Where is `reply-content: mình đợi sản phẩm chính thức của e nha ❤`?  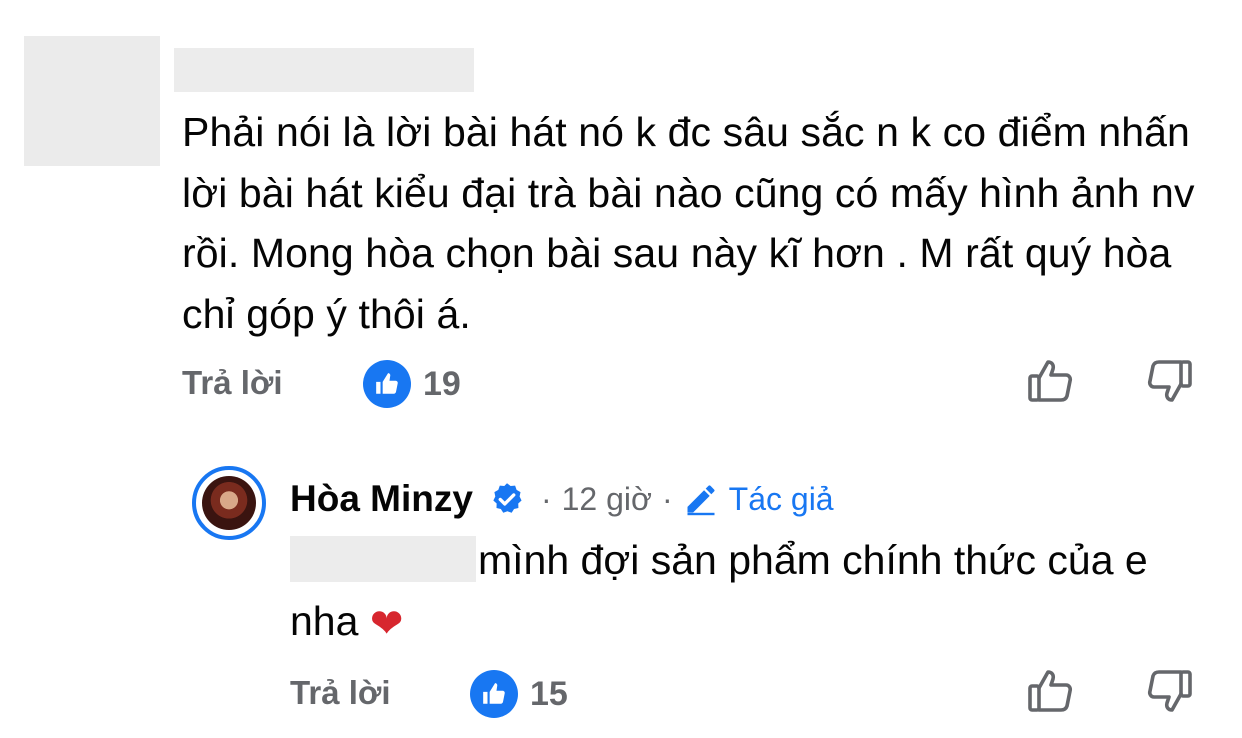 reply-content: mình đợi sản phẩm chính thức của e nha ❤ is located at coordinates (750, 592).